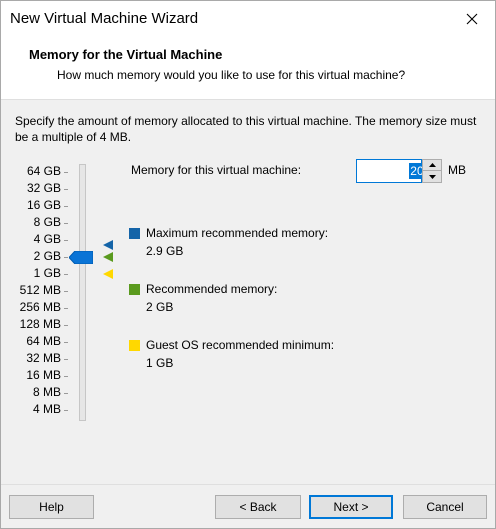 This screenshot has height=529, width=496. Describe the element at coordinates (43, 188) in the screenshot. I see `scale-label: 32 GB` at that location.